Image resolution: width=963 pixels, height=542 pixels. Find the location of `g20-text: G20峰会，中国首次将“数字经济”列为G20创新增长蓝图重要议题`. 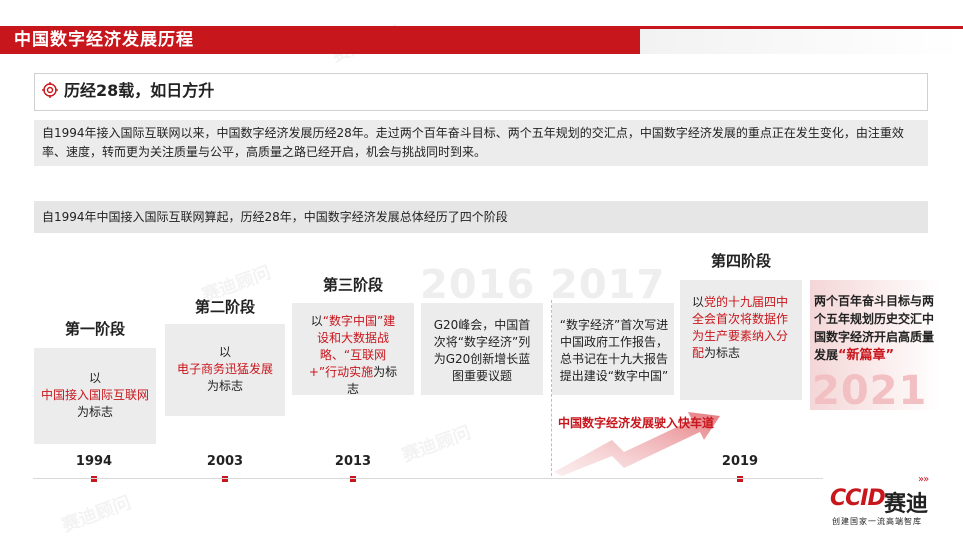

g20-text: G20峰会，中国首次将“数字经济”列为G20创新增长蓝图重要议题 is located at coordinates (482, 350).